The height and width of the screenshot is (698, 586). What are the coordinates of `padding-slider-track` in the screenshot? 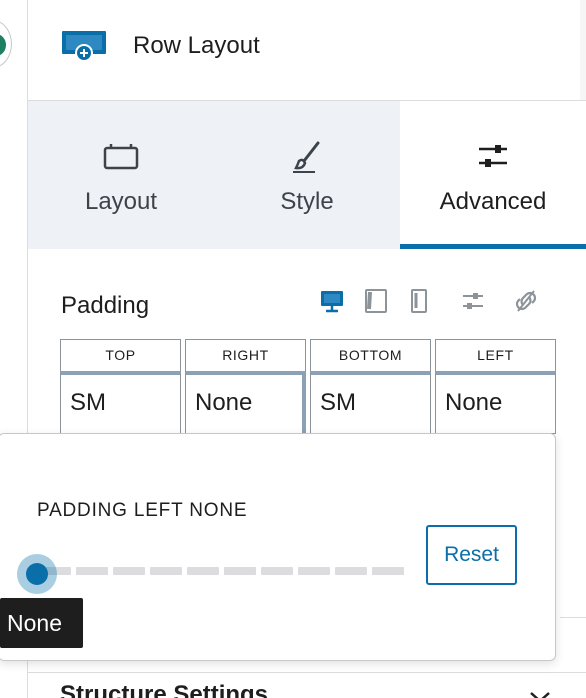 It's located at (224, 571).